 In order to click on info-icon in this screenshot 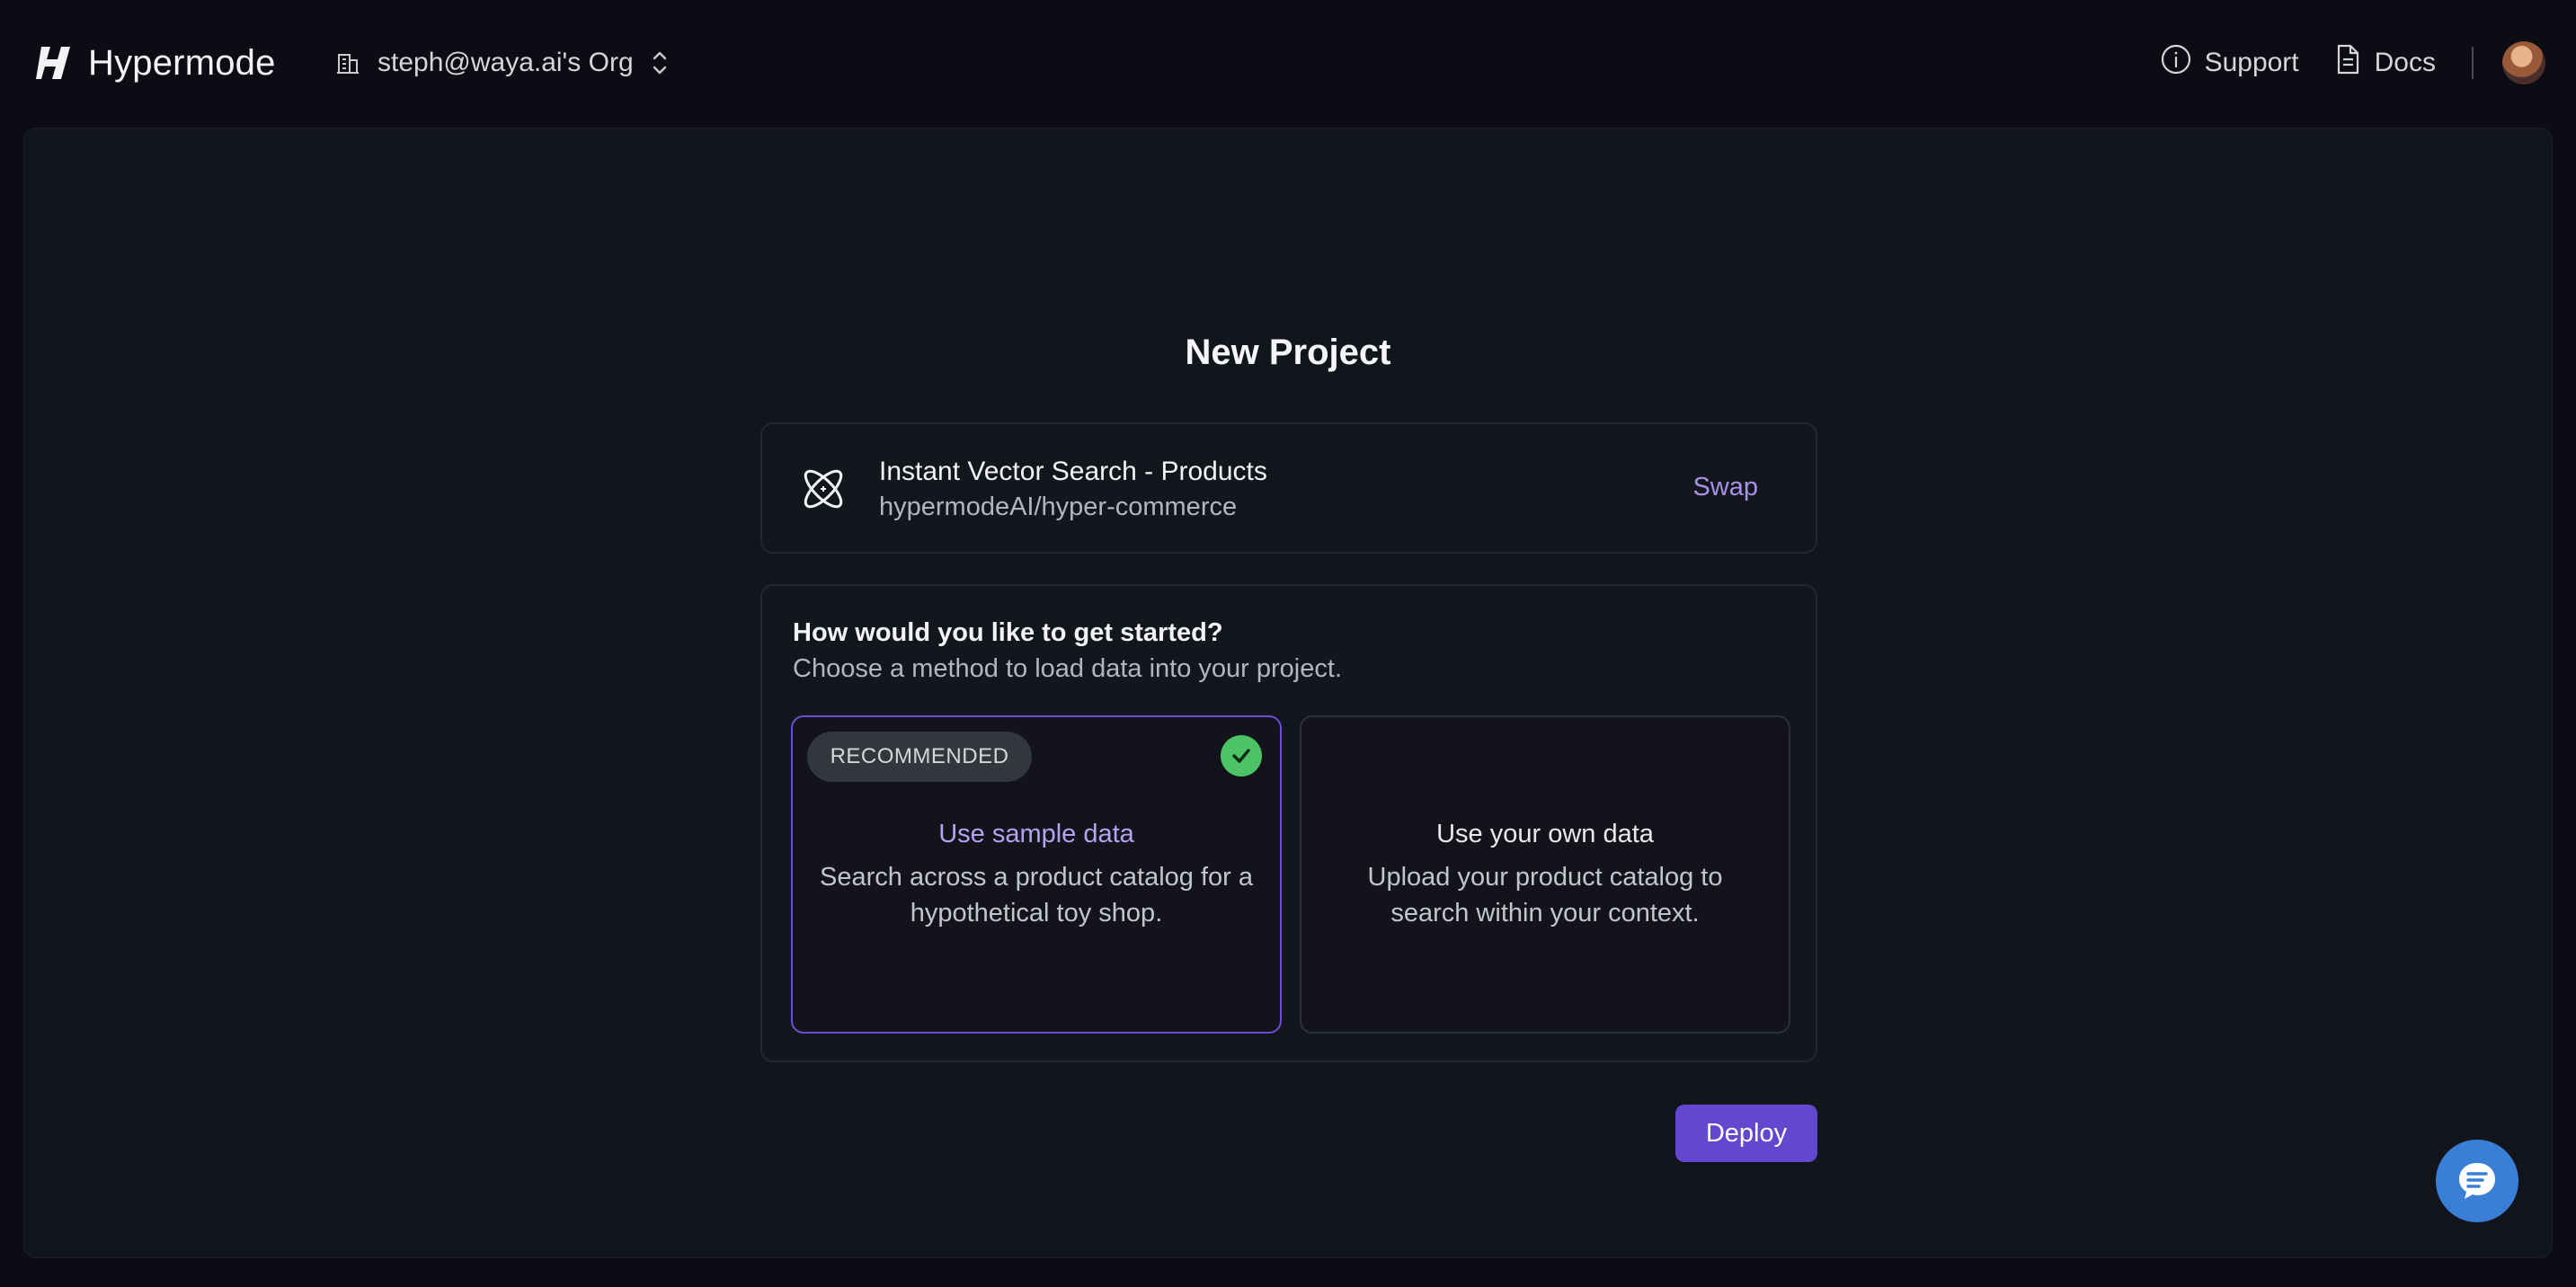, I will do `click(2176, 63)`.